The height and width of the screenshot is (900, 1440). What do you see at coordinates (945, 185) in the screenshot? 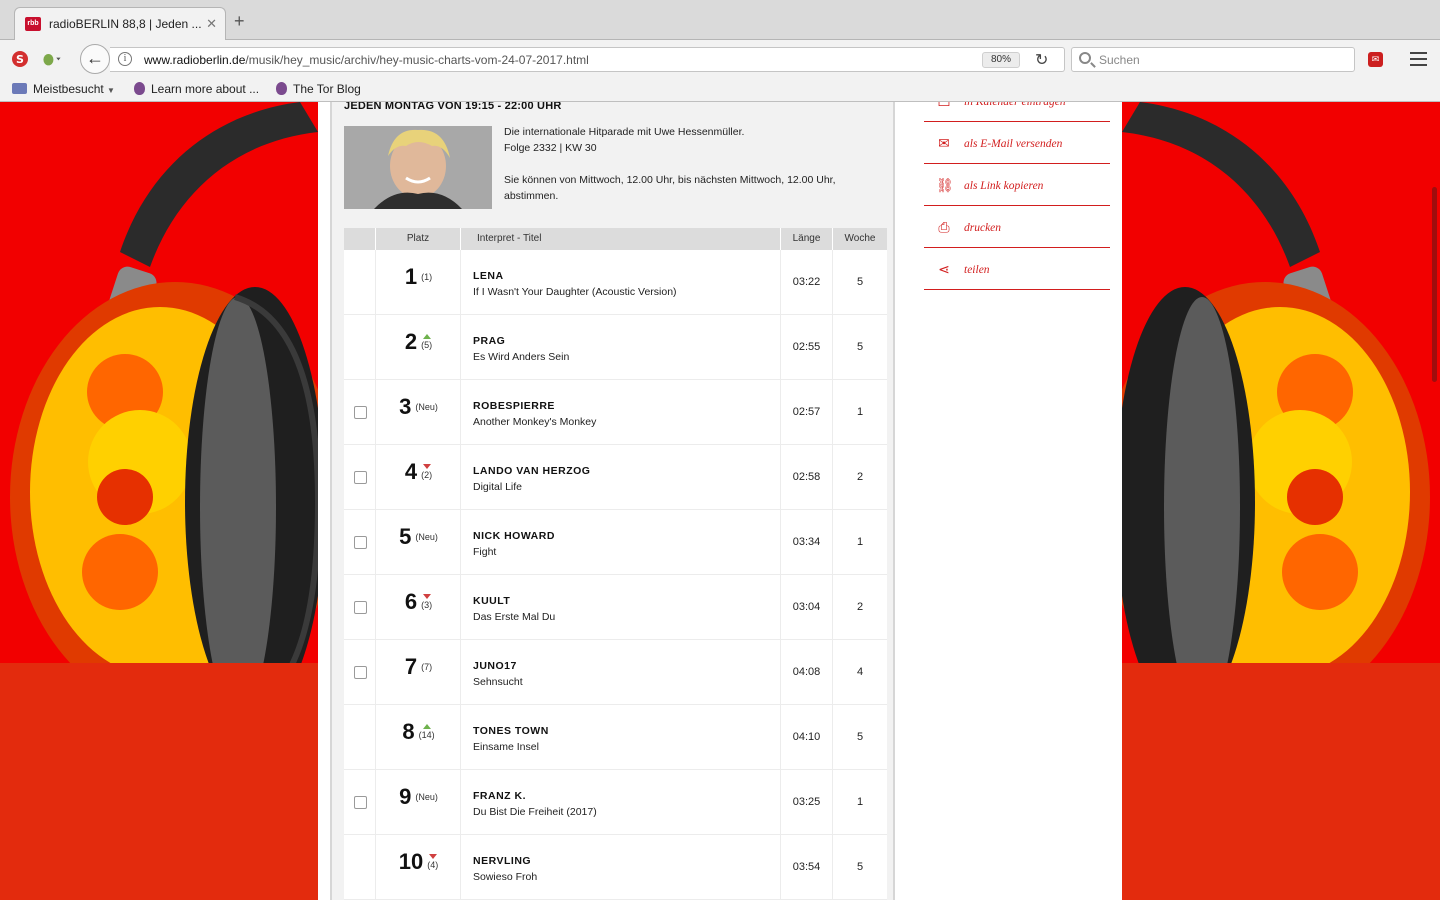
I see `link-icon: ⛓` at bounding box center [945, 185].